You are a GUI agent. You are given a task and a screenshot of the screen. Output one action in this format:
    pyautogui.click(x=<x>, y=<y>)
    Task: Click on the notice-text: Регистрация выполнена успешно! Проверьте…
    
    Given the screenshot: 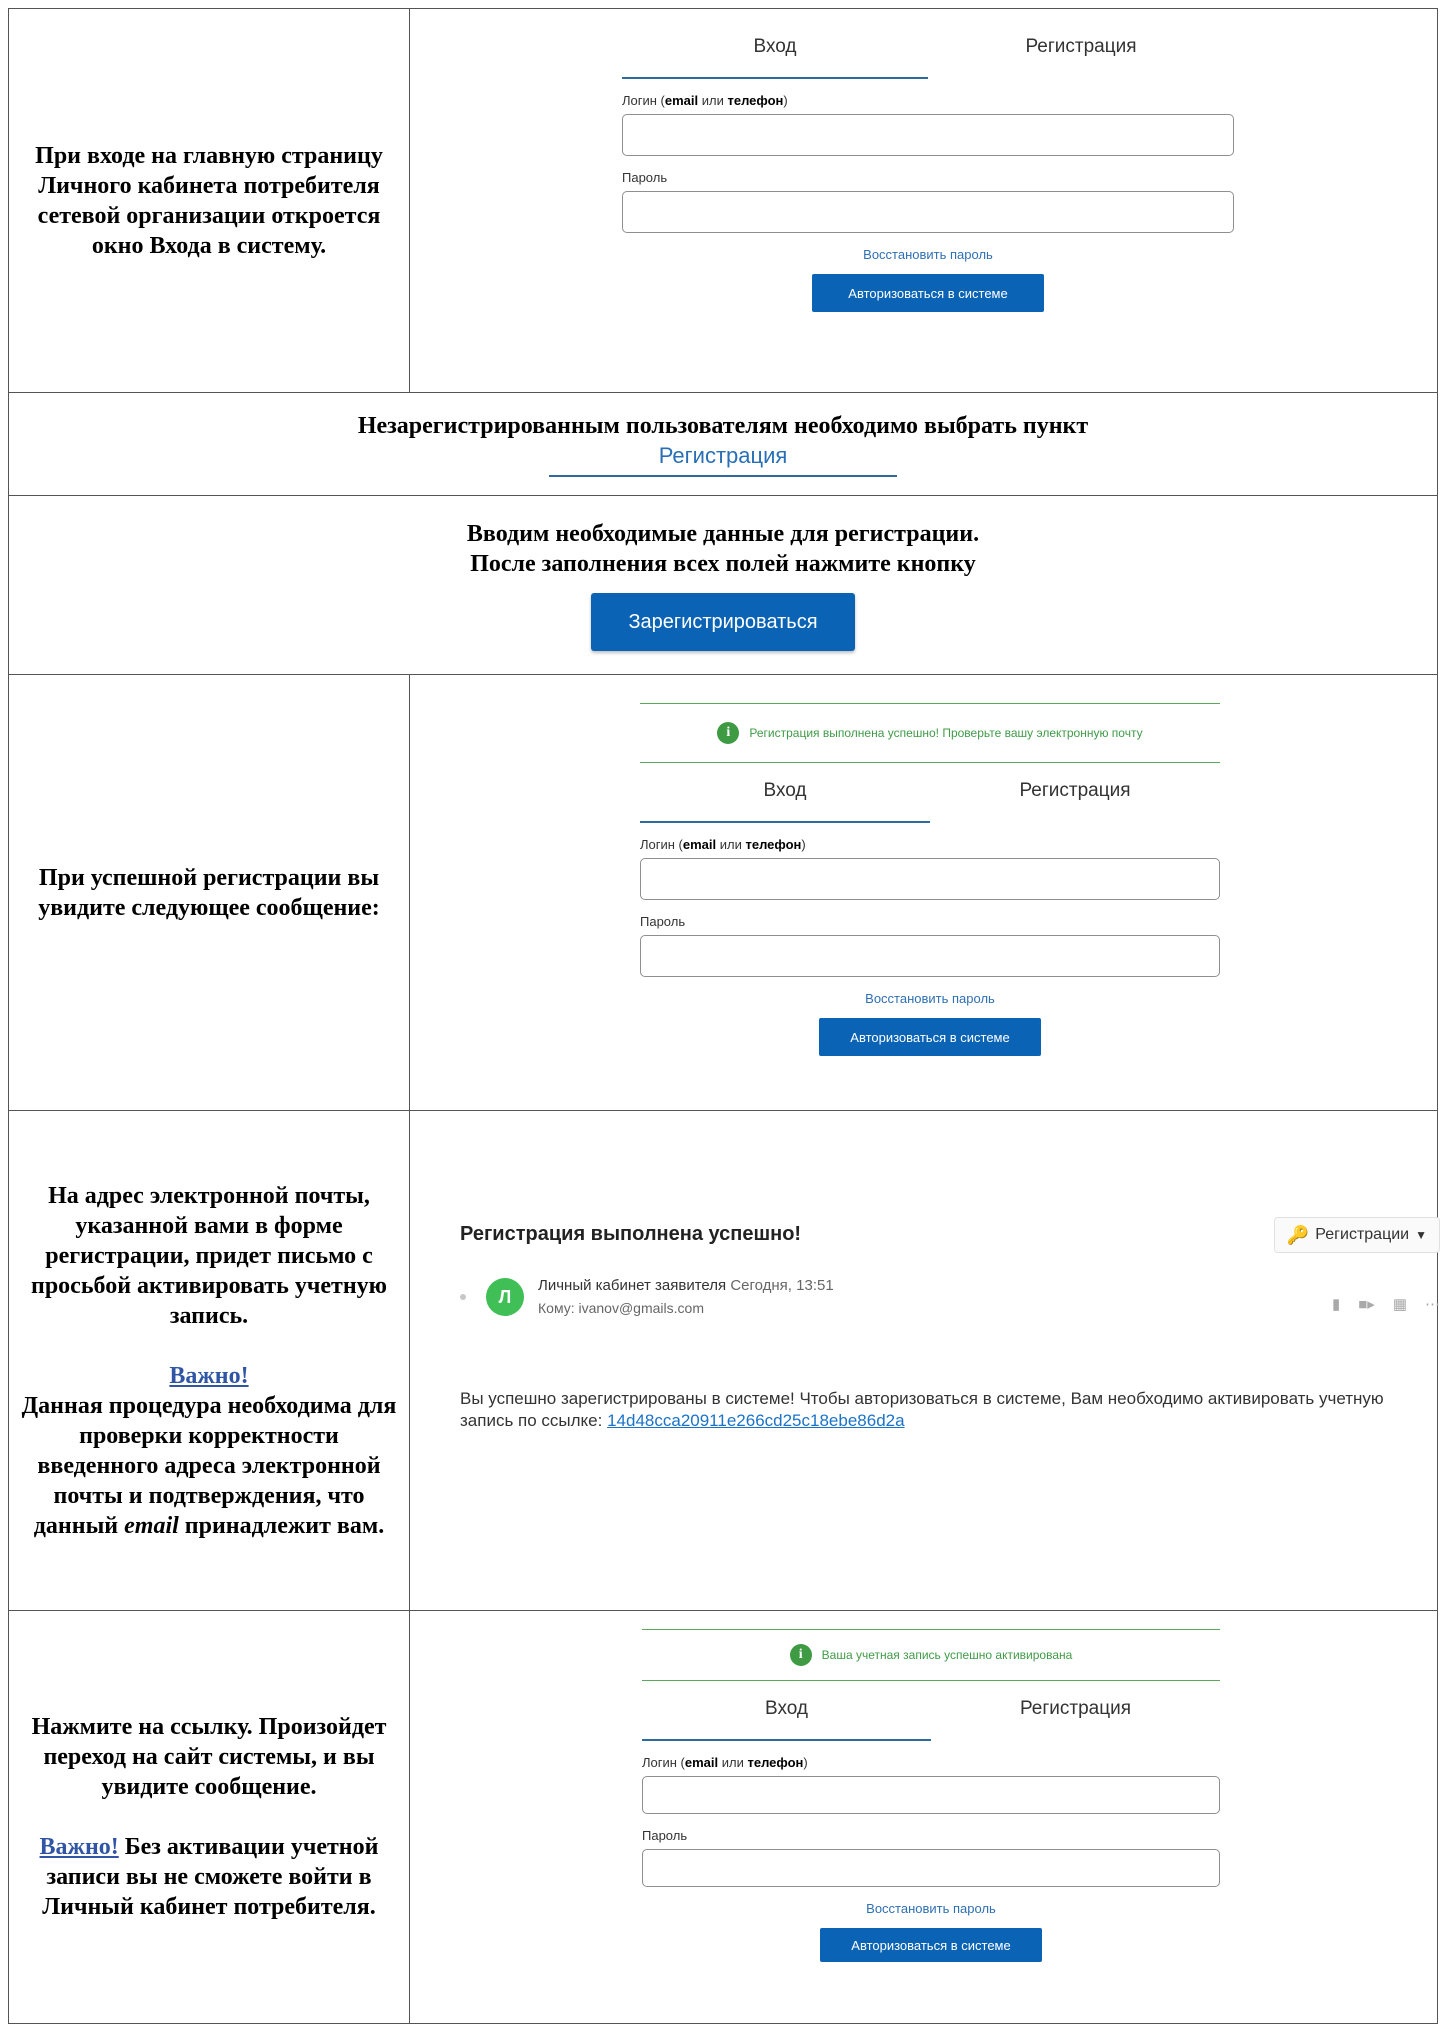 What is the action you would take?
    pyautogui.click(x=946, y=733)
    